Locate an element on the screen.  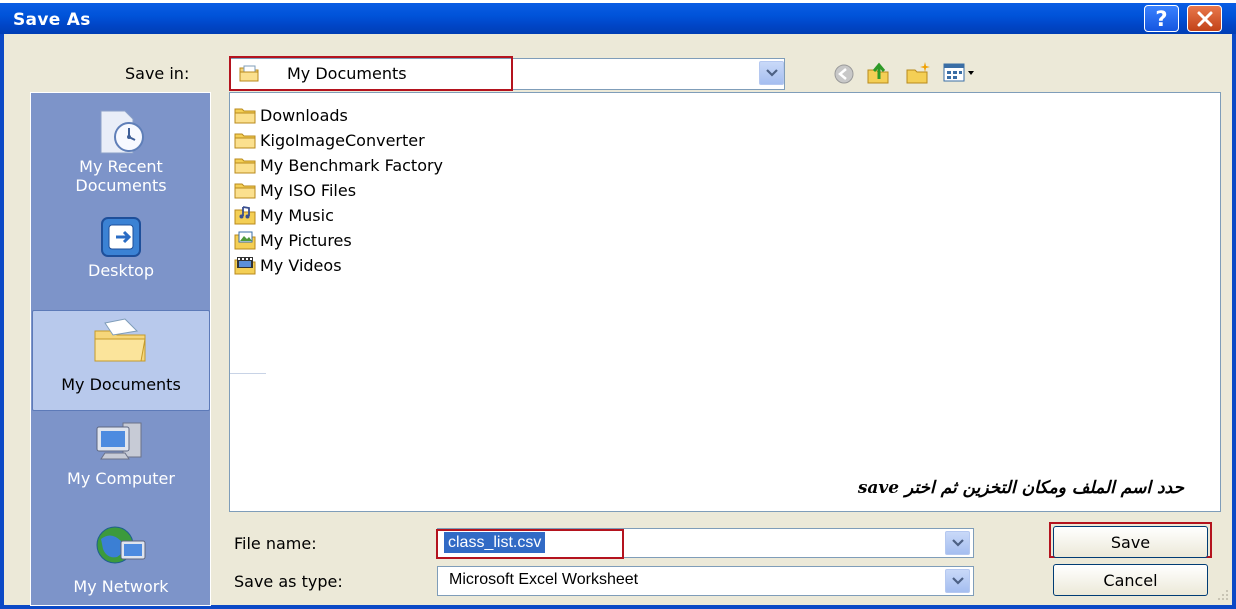
place-label-line1: My Recent is located at coordinates (121, 166).